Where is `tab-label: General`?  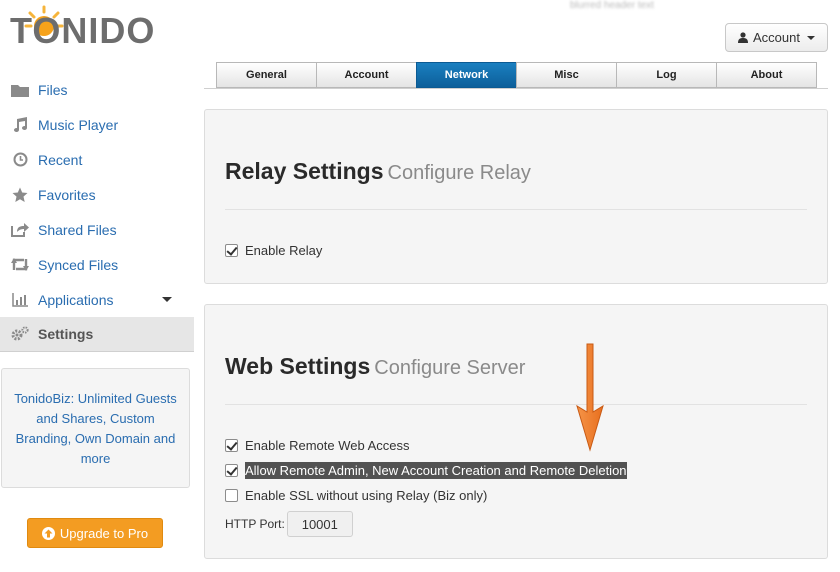 tab-label: General is located at coordinates (266, 75).